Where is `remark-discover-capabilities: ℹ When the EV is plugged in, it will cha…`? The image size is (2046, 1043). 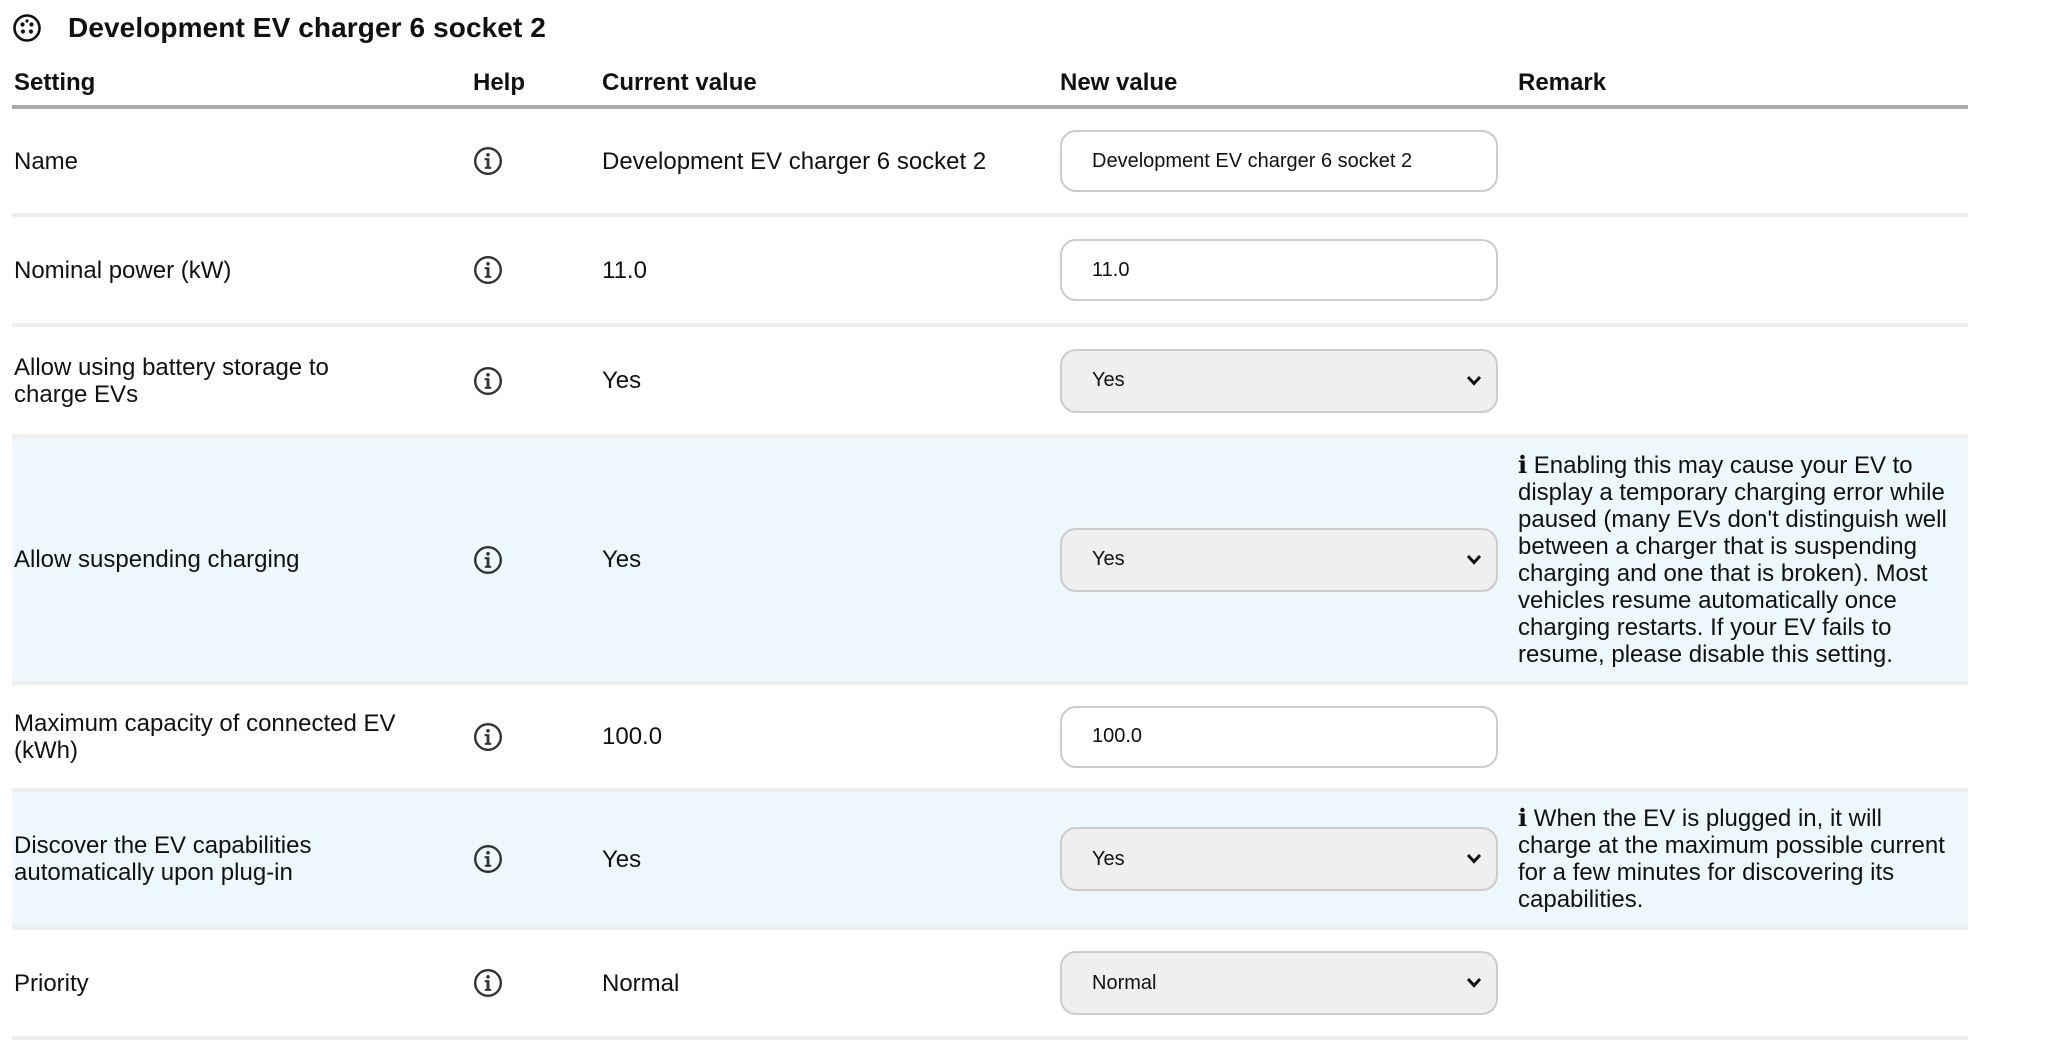
remark-discover-capabilities: ℹ When the EV is plugged in, it will cha… is located at coordinates (1742, 860).